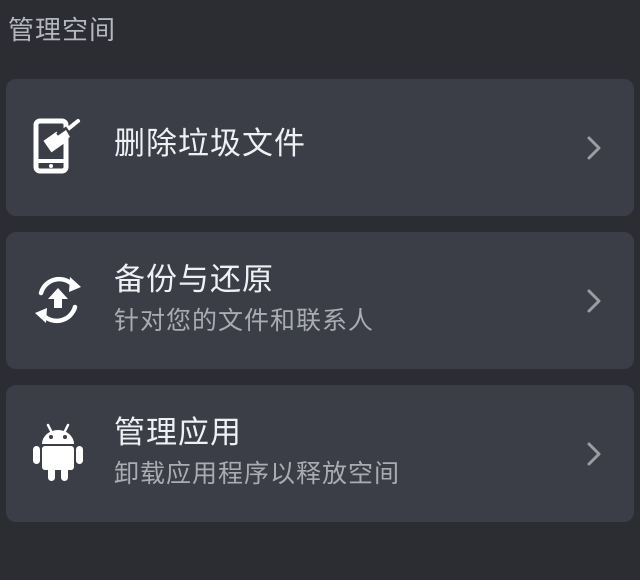  What do you see at coordinates (210, 144) in the screenshot?
I see `item-title: 删除垃圾文件` at bounding box center [210, 144].